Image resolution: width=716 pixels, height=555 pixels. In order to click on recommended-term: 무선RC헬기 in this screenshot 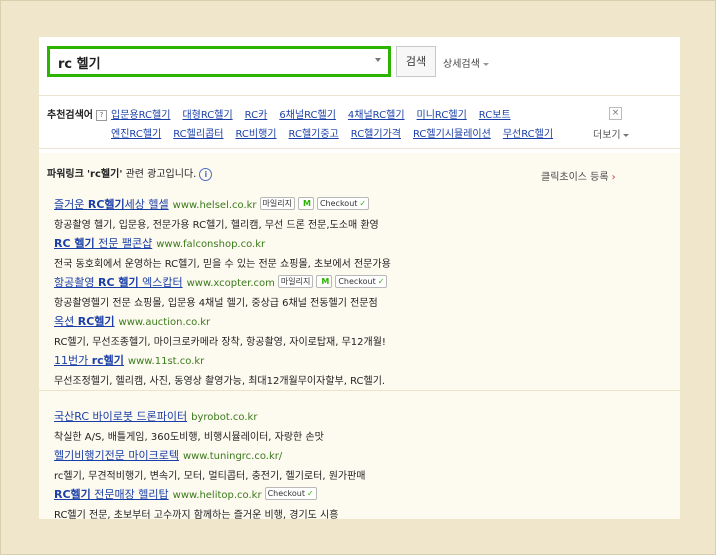, I will do `click(528, 134)`.